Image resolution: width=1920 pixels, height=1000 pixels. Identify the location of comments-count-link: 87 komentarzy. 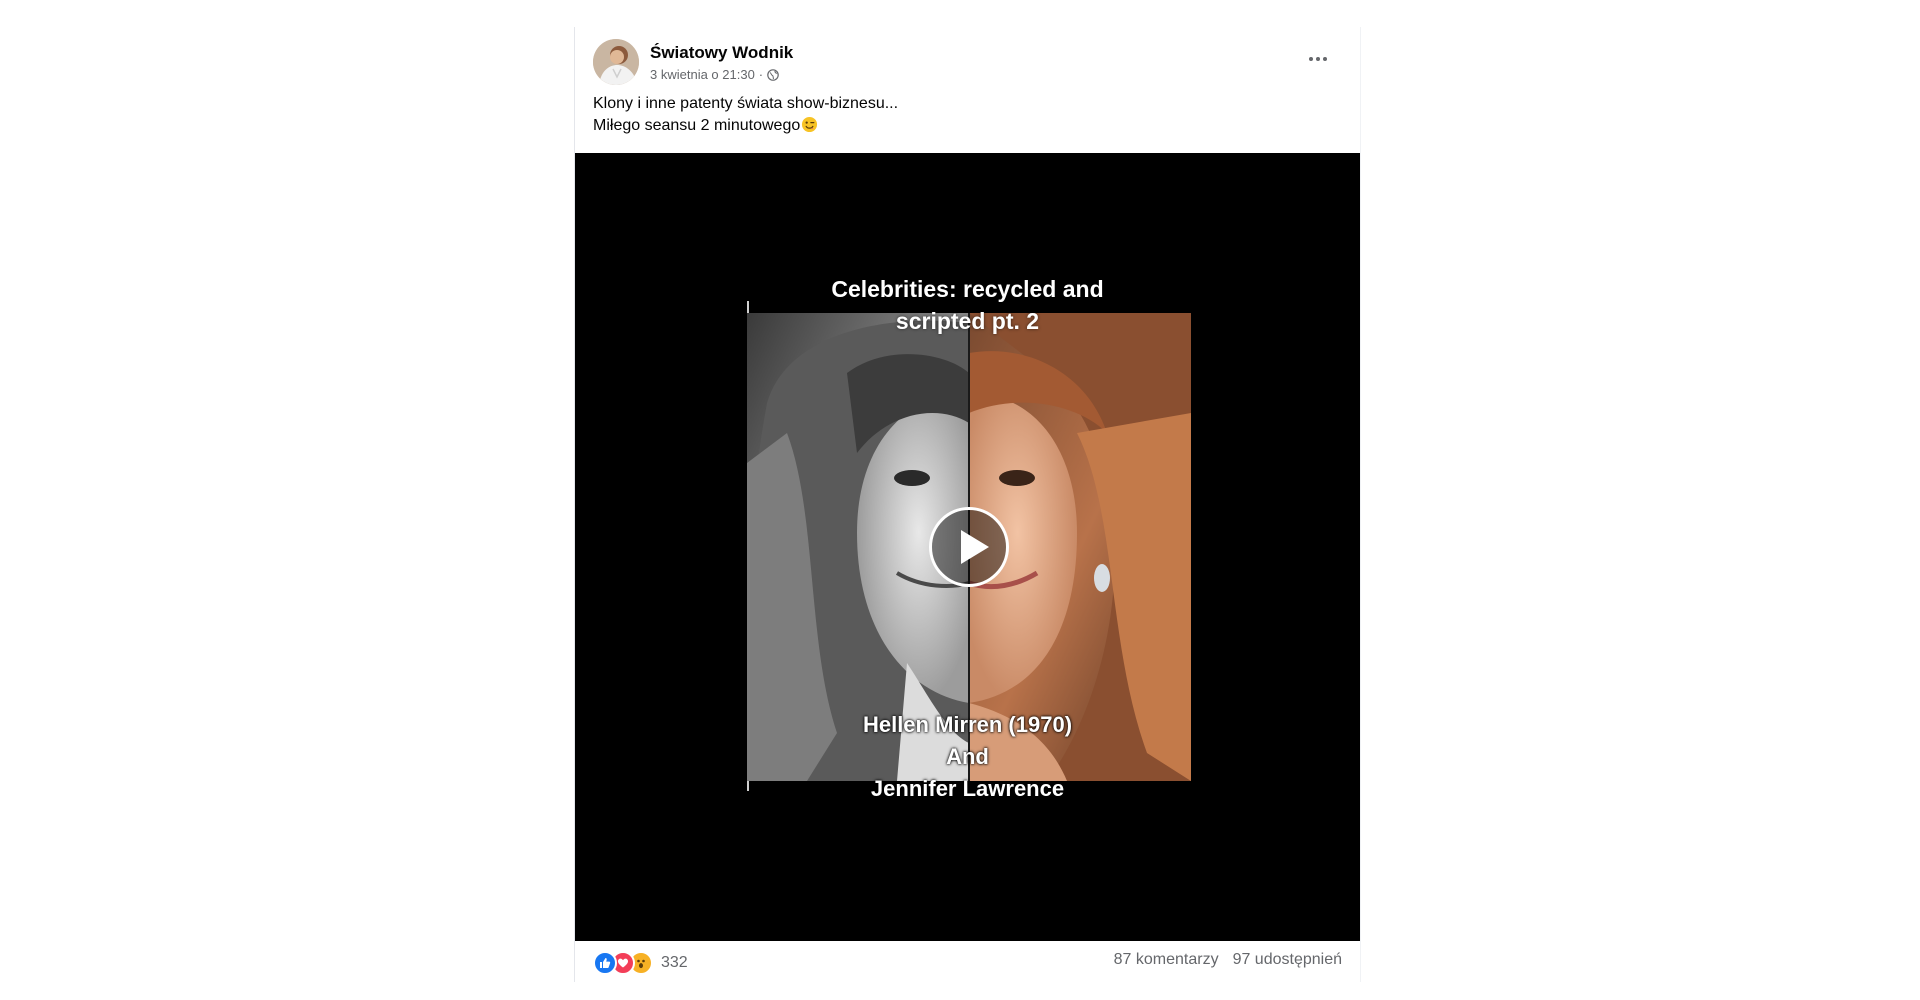
(1166, 960).